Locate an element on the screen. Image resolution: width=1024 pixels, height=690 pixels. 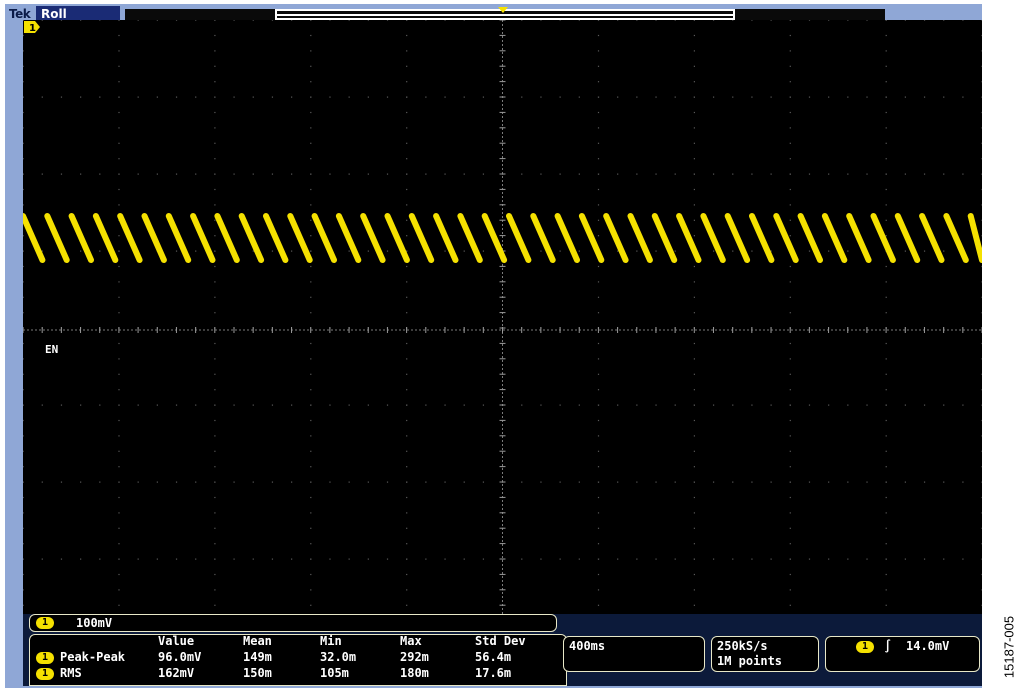
col-header-min: Min is located at coordinates (331, 641).